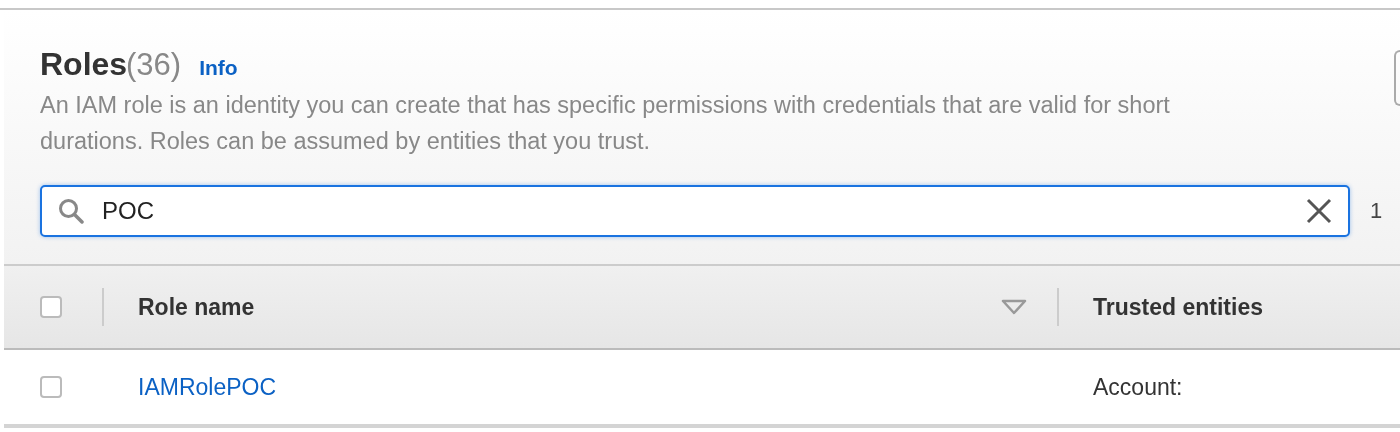  Describe the element at coordinates (1014, 307) in the screenshot. I see `sort-icon` at that location.